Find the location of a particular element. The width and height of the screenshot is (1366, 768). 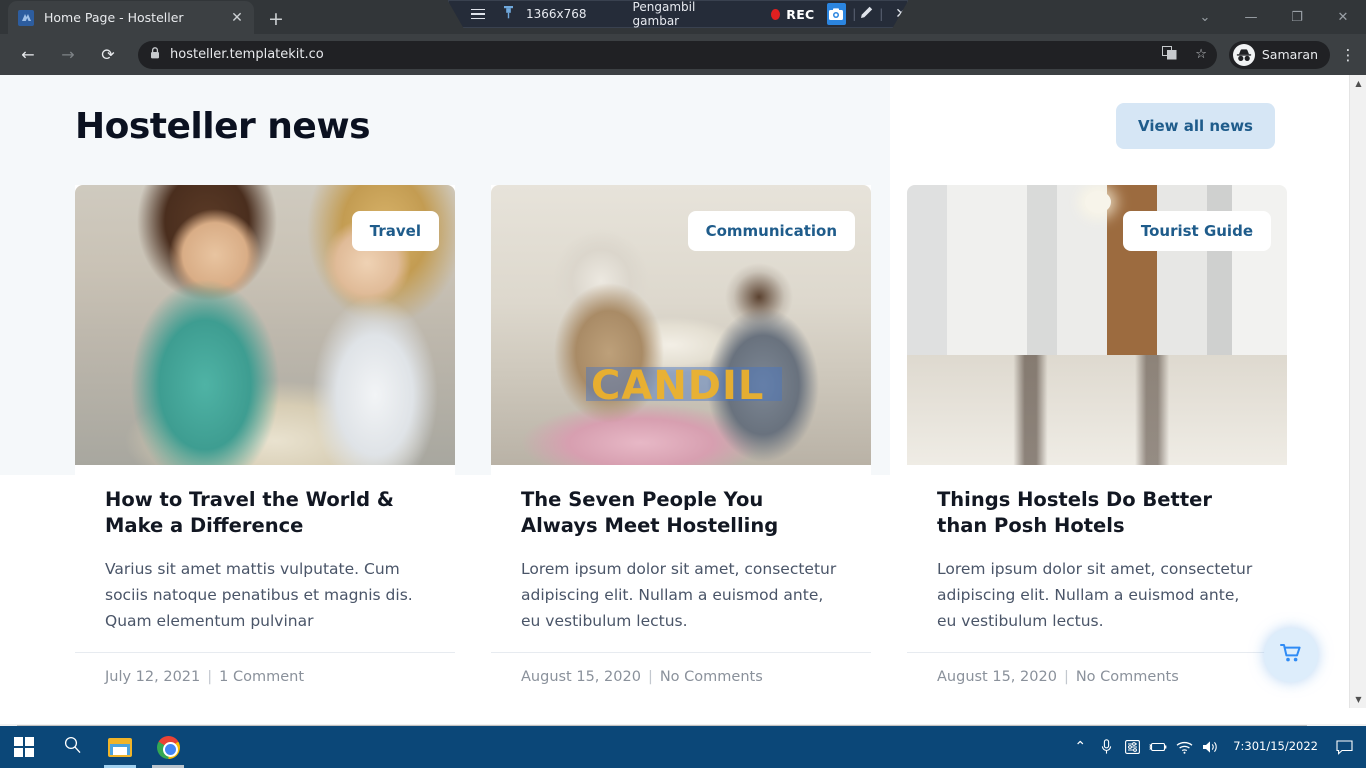

vertical-scrollbar: ▲ ▼ is located at coordinates (1357, 391).